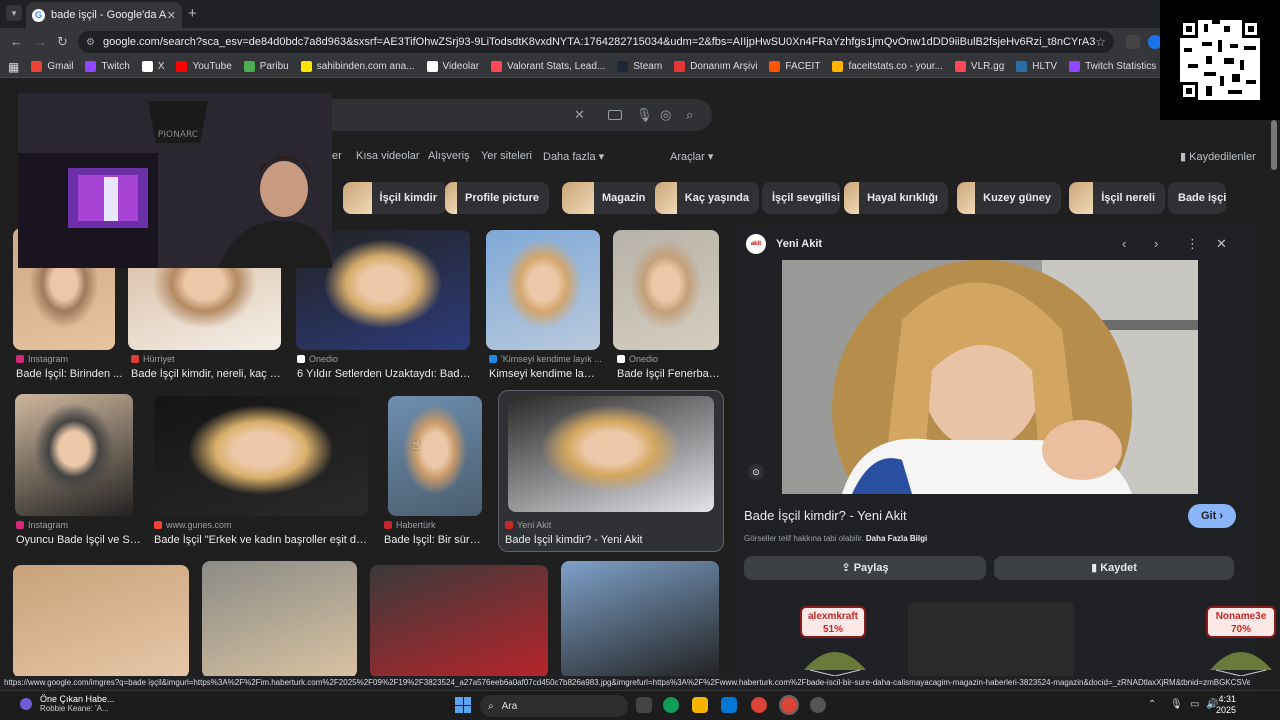  What do you see at coordinates (1218, 156) in the screenshot?
I see `saved-button: ▮ Kaydedilenler` at bounding box center [1218, 156].